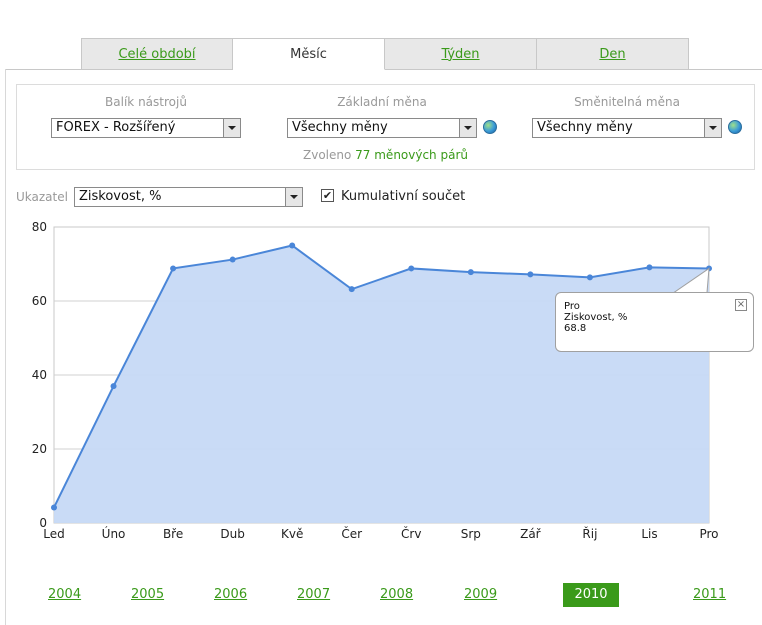 The height and width of the screenshot is (625, 762). I want to click on year-2009: 2009, so click(480, 595).